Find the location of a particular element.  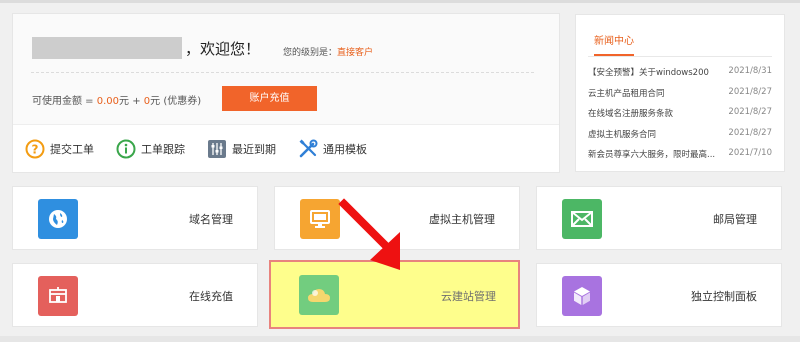

control-panel-card: 独立控制面板 is located at coordinates (659, 295).